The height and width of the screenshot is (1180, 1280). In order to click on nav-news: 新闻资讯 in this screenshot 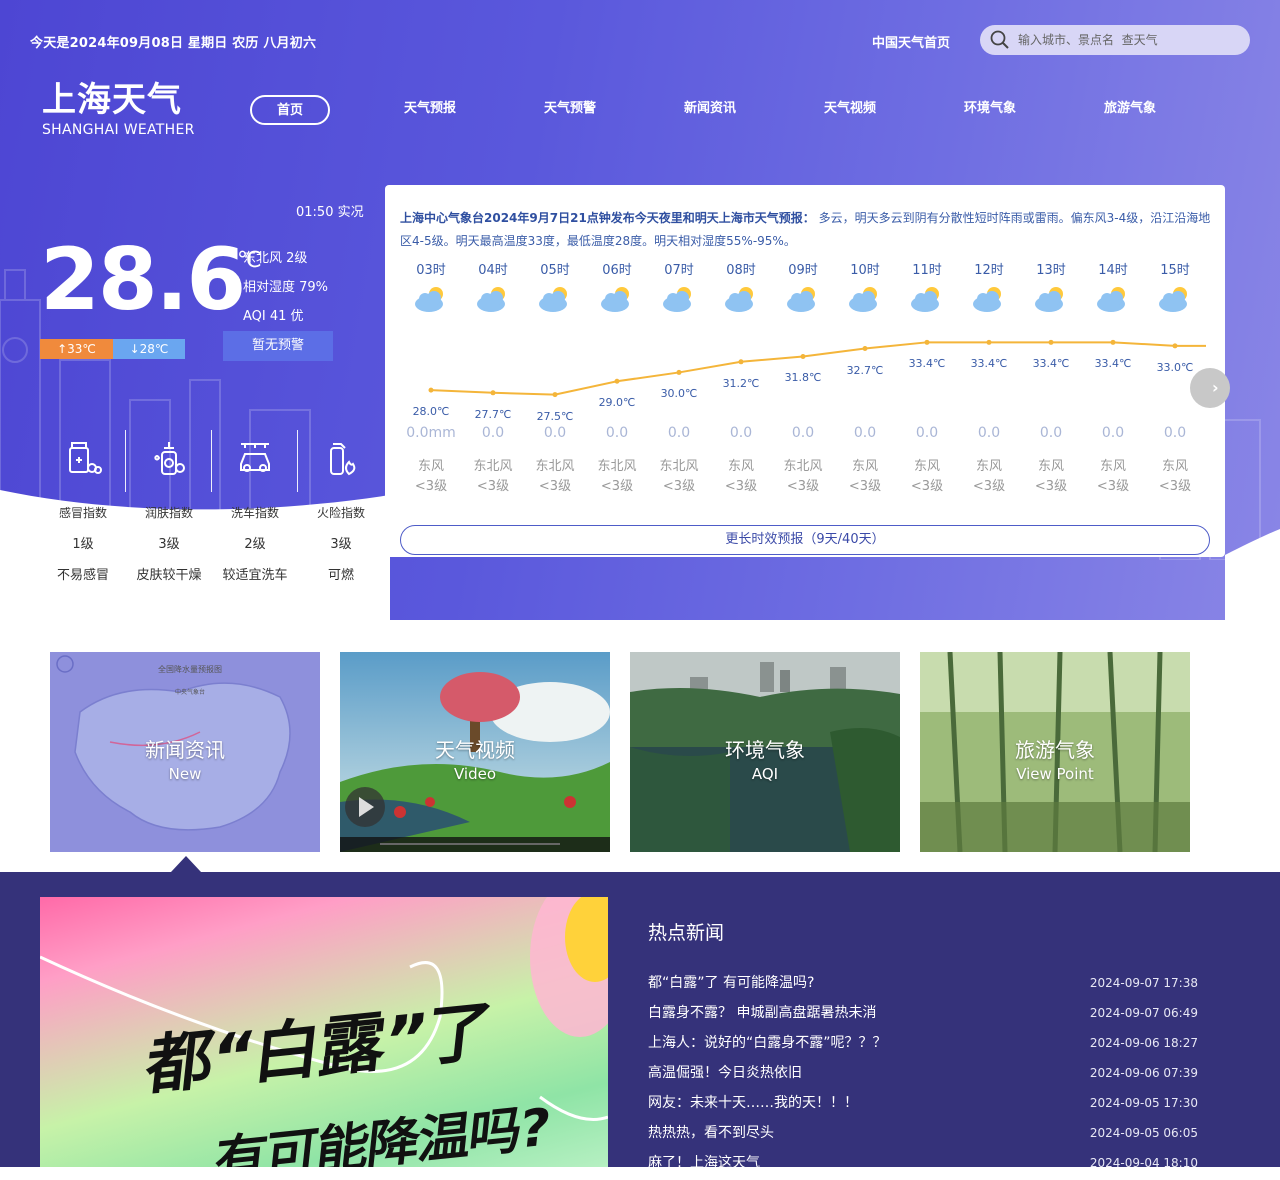, I will do `click(710, 110)`.